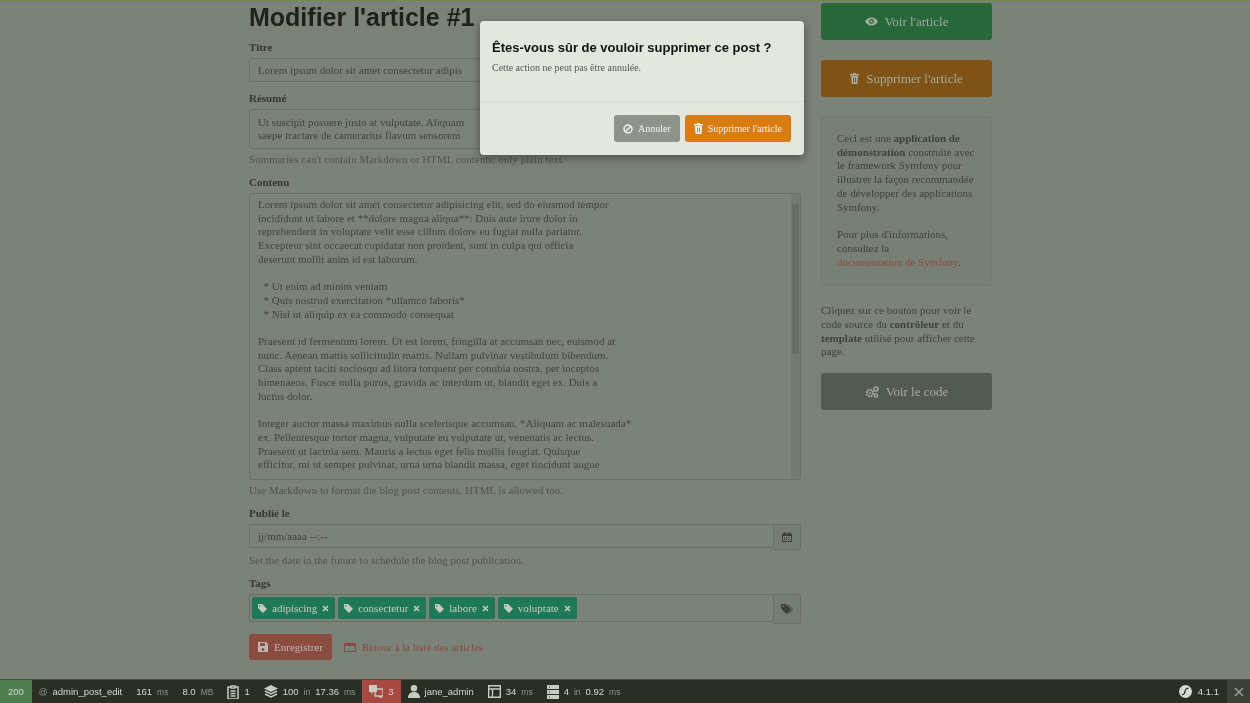 This screenshot has width=1250, height=703. Describe the element at coordinates (567, 67) in the screenshot. I see `modal-message: Cette action ne peut pas être annulée.` at that location.